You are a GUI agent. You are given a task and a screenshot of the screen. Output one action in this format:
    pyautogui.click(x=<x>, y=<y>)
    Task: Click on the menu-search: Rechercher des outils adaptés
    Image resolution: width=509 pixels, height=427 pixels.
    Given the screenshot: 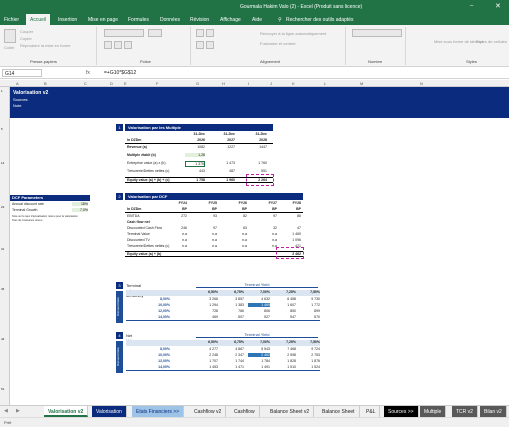 What is the action you would take?
    pyautogui.click(x=320, y=20)
    